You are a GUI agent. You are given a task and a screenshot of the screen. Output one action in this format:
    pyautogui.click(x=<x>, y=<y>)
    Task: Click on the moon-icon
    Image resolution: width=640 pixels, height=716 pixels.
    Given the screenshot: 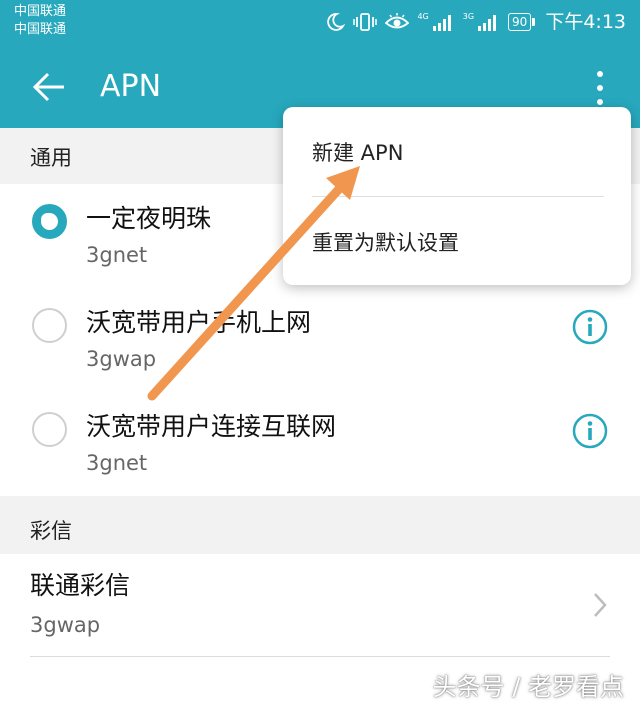 What is the action you would take?
    pyautogui.click(x=336, y=22)
    